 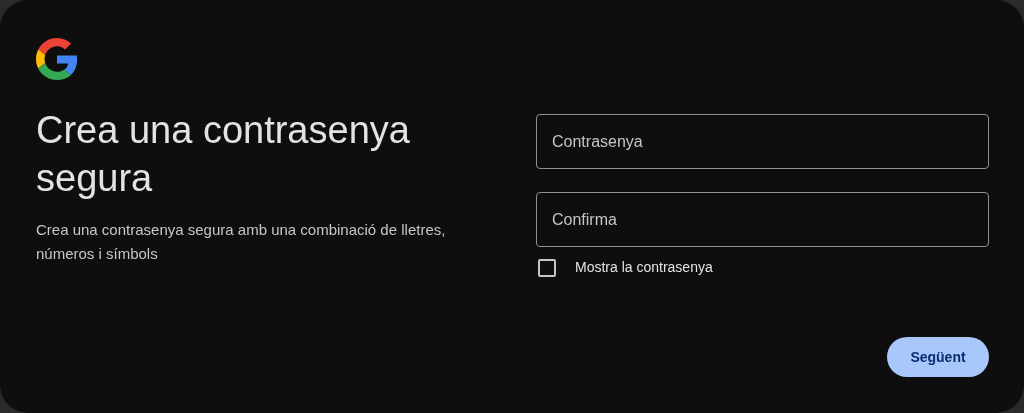 I want to click on page-heading: Crea una contrasenya segura, so click(x=223, y=154).